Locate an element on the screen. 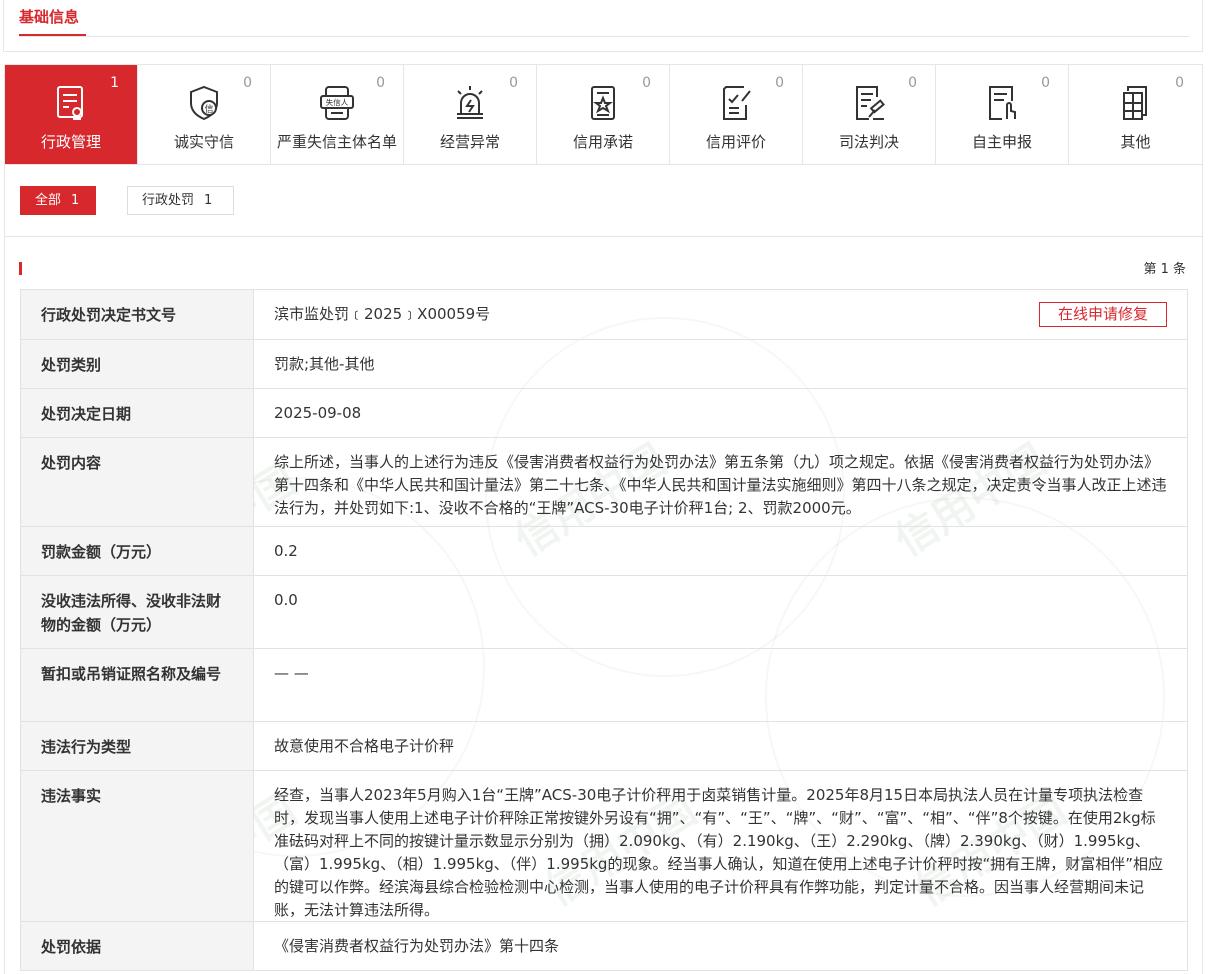  tab-label: 严重失信主体名单 is located at coordinates (336, 142).